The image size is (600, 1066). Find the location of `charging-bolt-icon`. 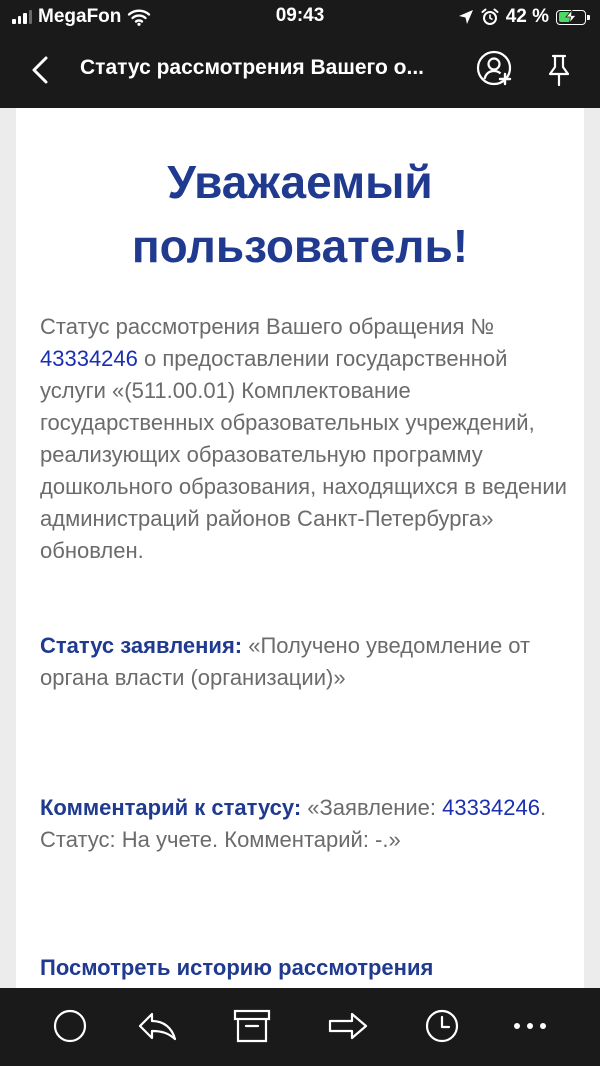

charging-bolt-icon is located at coordinates (571, 16).